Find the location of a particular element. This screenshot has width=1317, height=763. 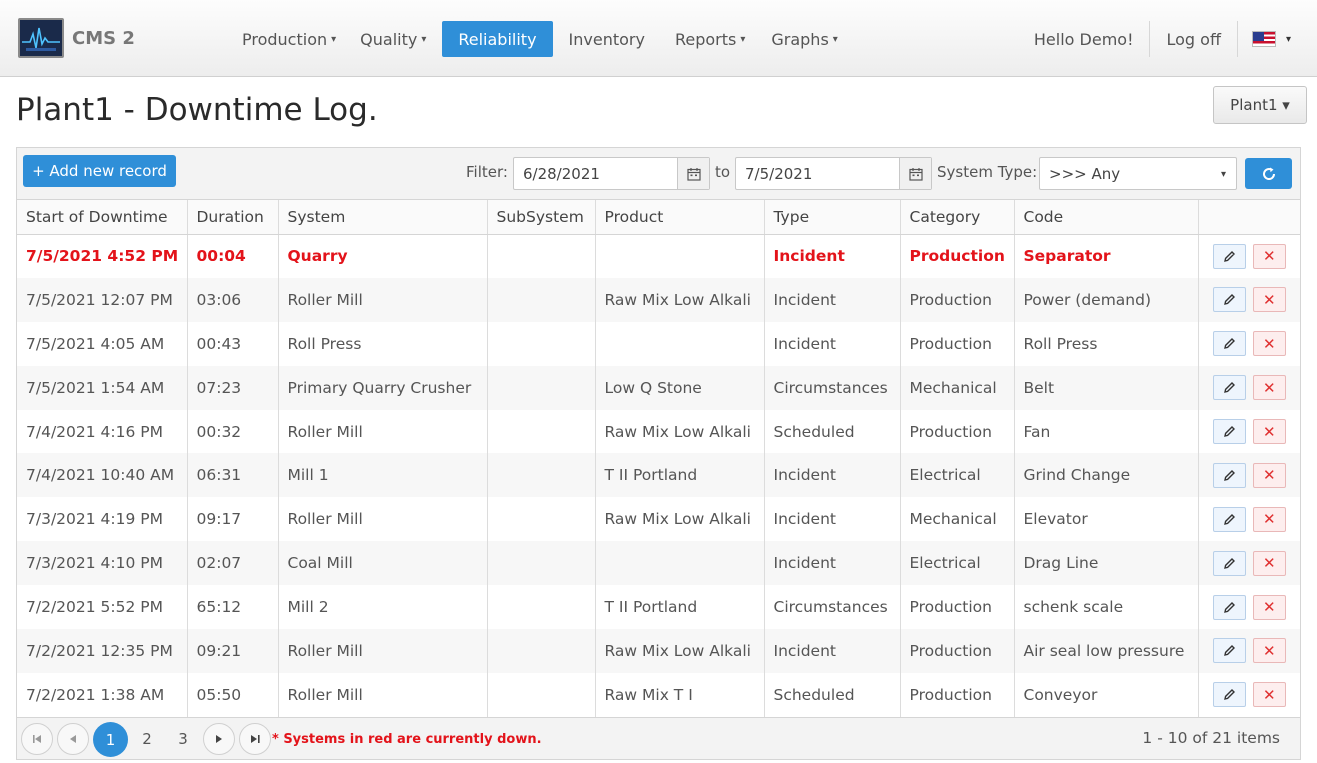

nav-quality: Quality ▾ is located at coordinates (393, 39).